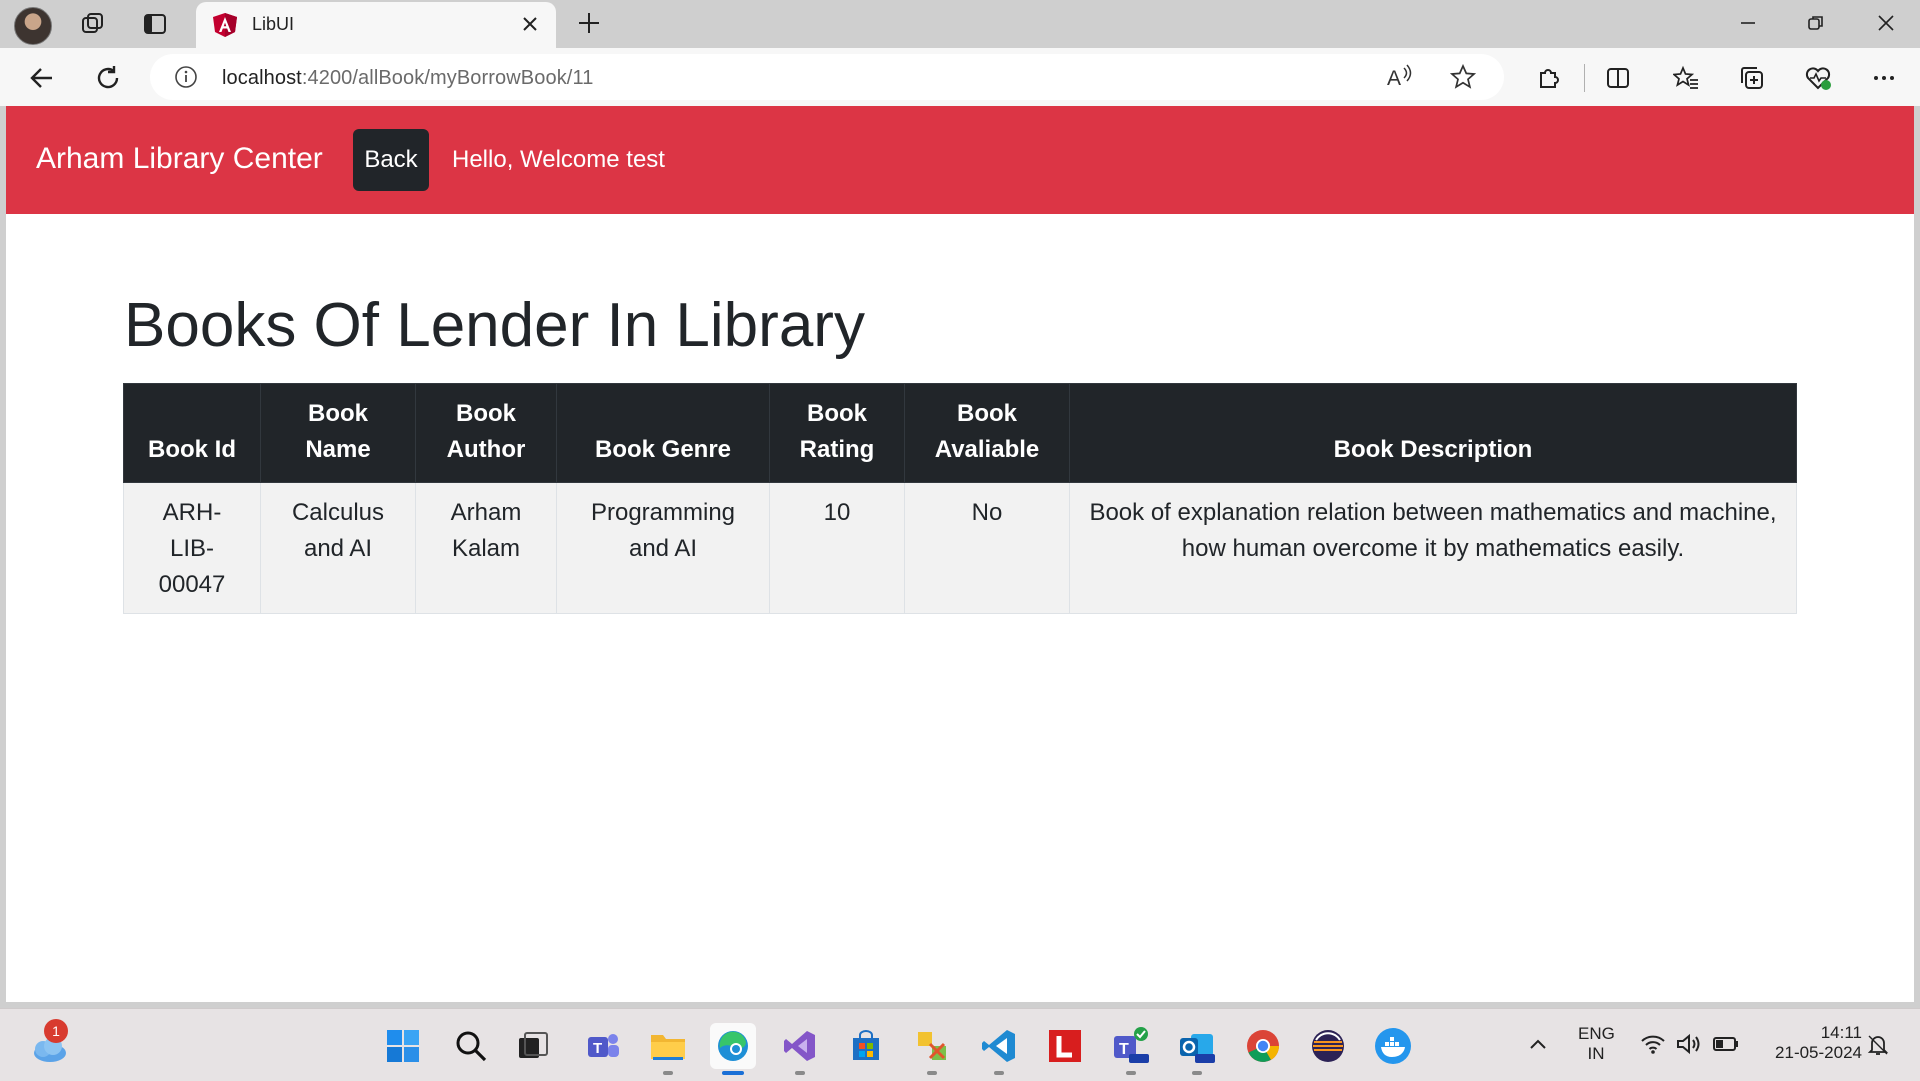 The width and height of the screenshot is (1920, 1081). What do you see at coordinates (338, 433) in the screenshot?
I see `header-book-name: Book Name` at bounding box center [338, 433].